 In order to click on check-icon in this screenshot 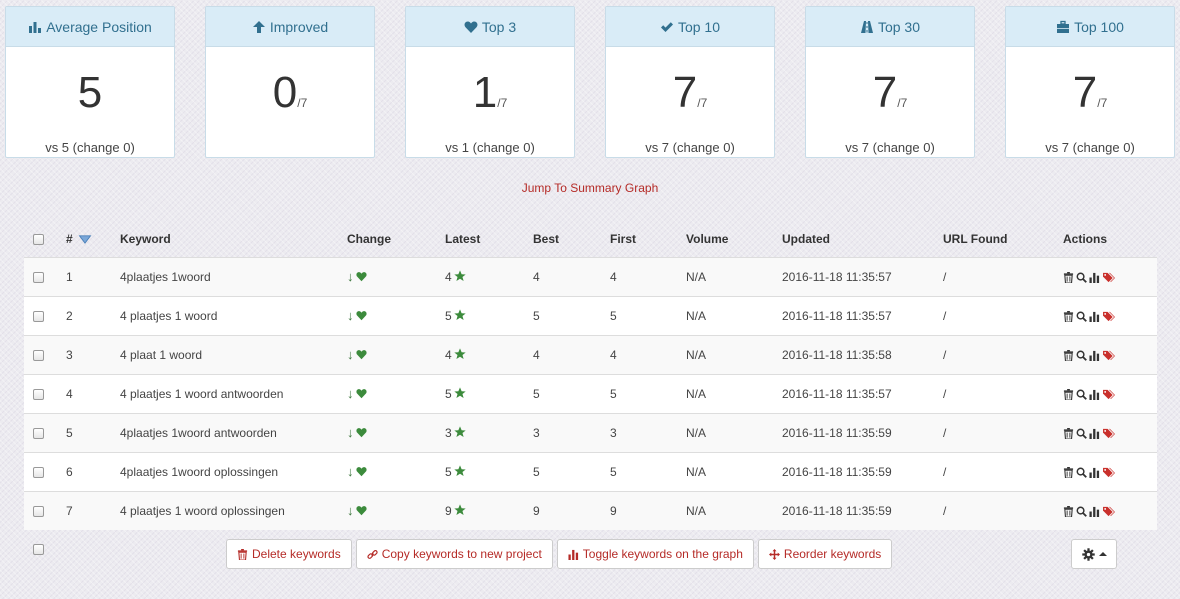, I will do `click(666, 26)`.